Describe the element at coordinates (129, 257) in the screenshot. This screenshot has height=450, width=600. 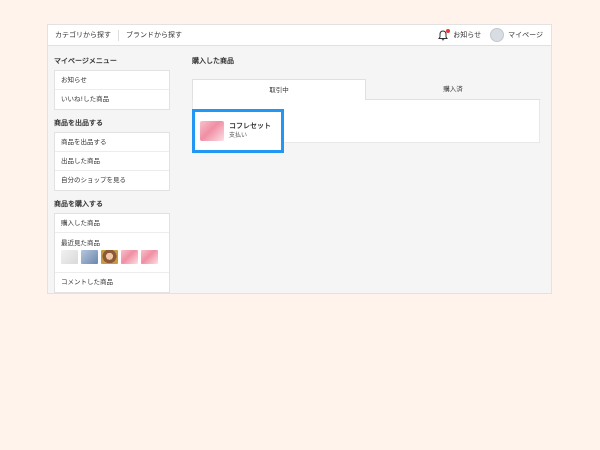
I see `recent-thumbnail-pink-set` at that location.